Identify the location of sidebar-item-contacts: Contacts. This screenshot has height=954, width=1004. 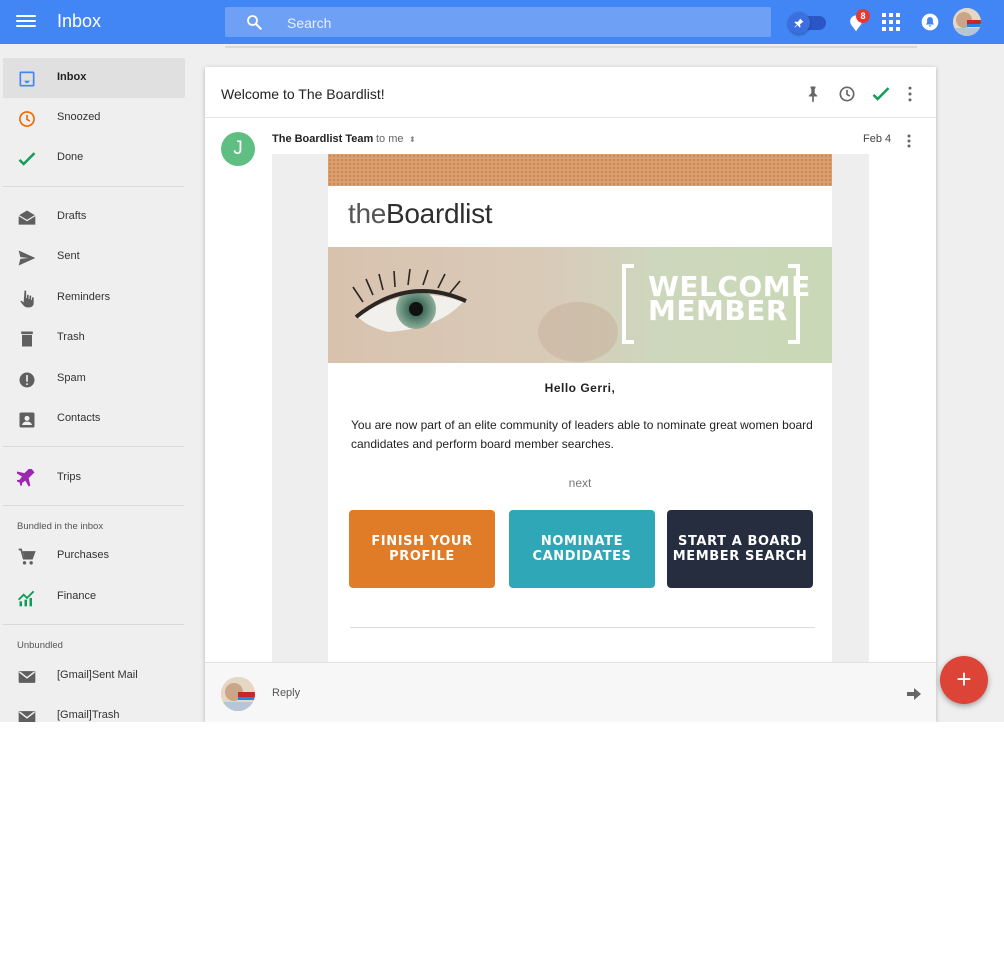
(94, 419).